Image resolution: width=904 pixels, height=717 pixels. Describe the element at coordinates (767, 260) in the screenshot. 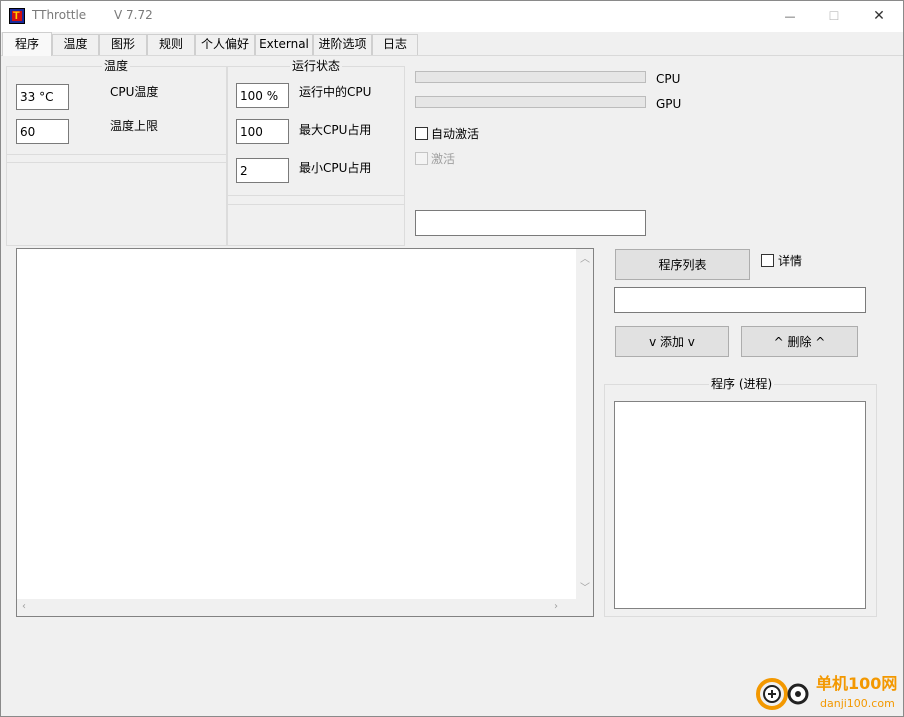

I see `details-checkbox` at that location.